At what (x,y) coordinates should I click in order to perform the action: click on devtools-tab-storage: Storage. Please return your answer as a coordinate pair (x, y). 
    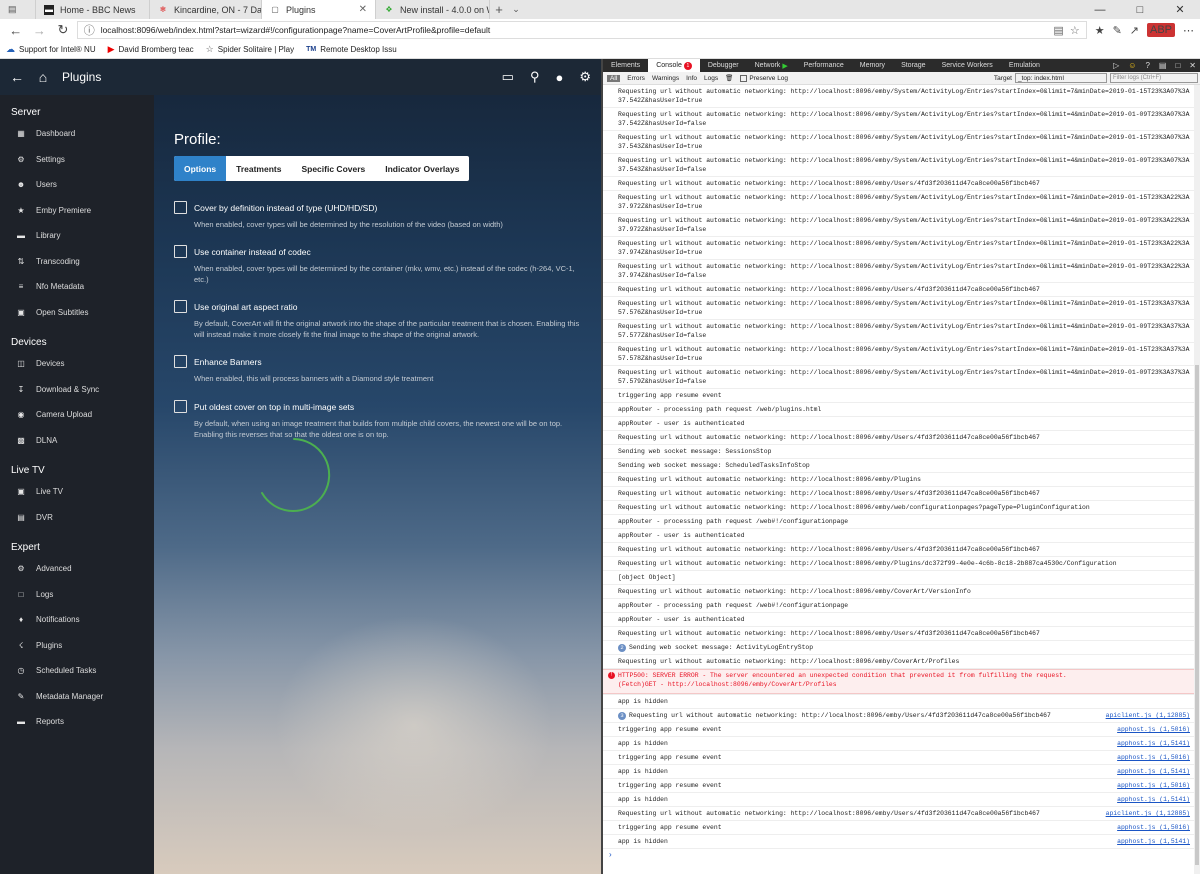
    Looking at the image, I should click on (913, 65).